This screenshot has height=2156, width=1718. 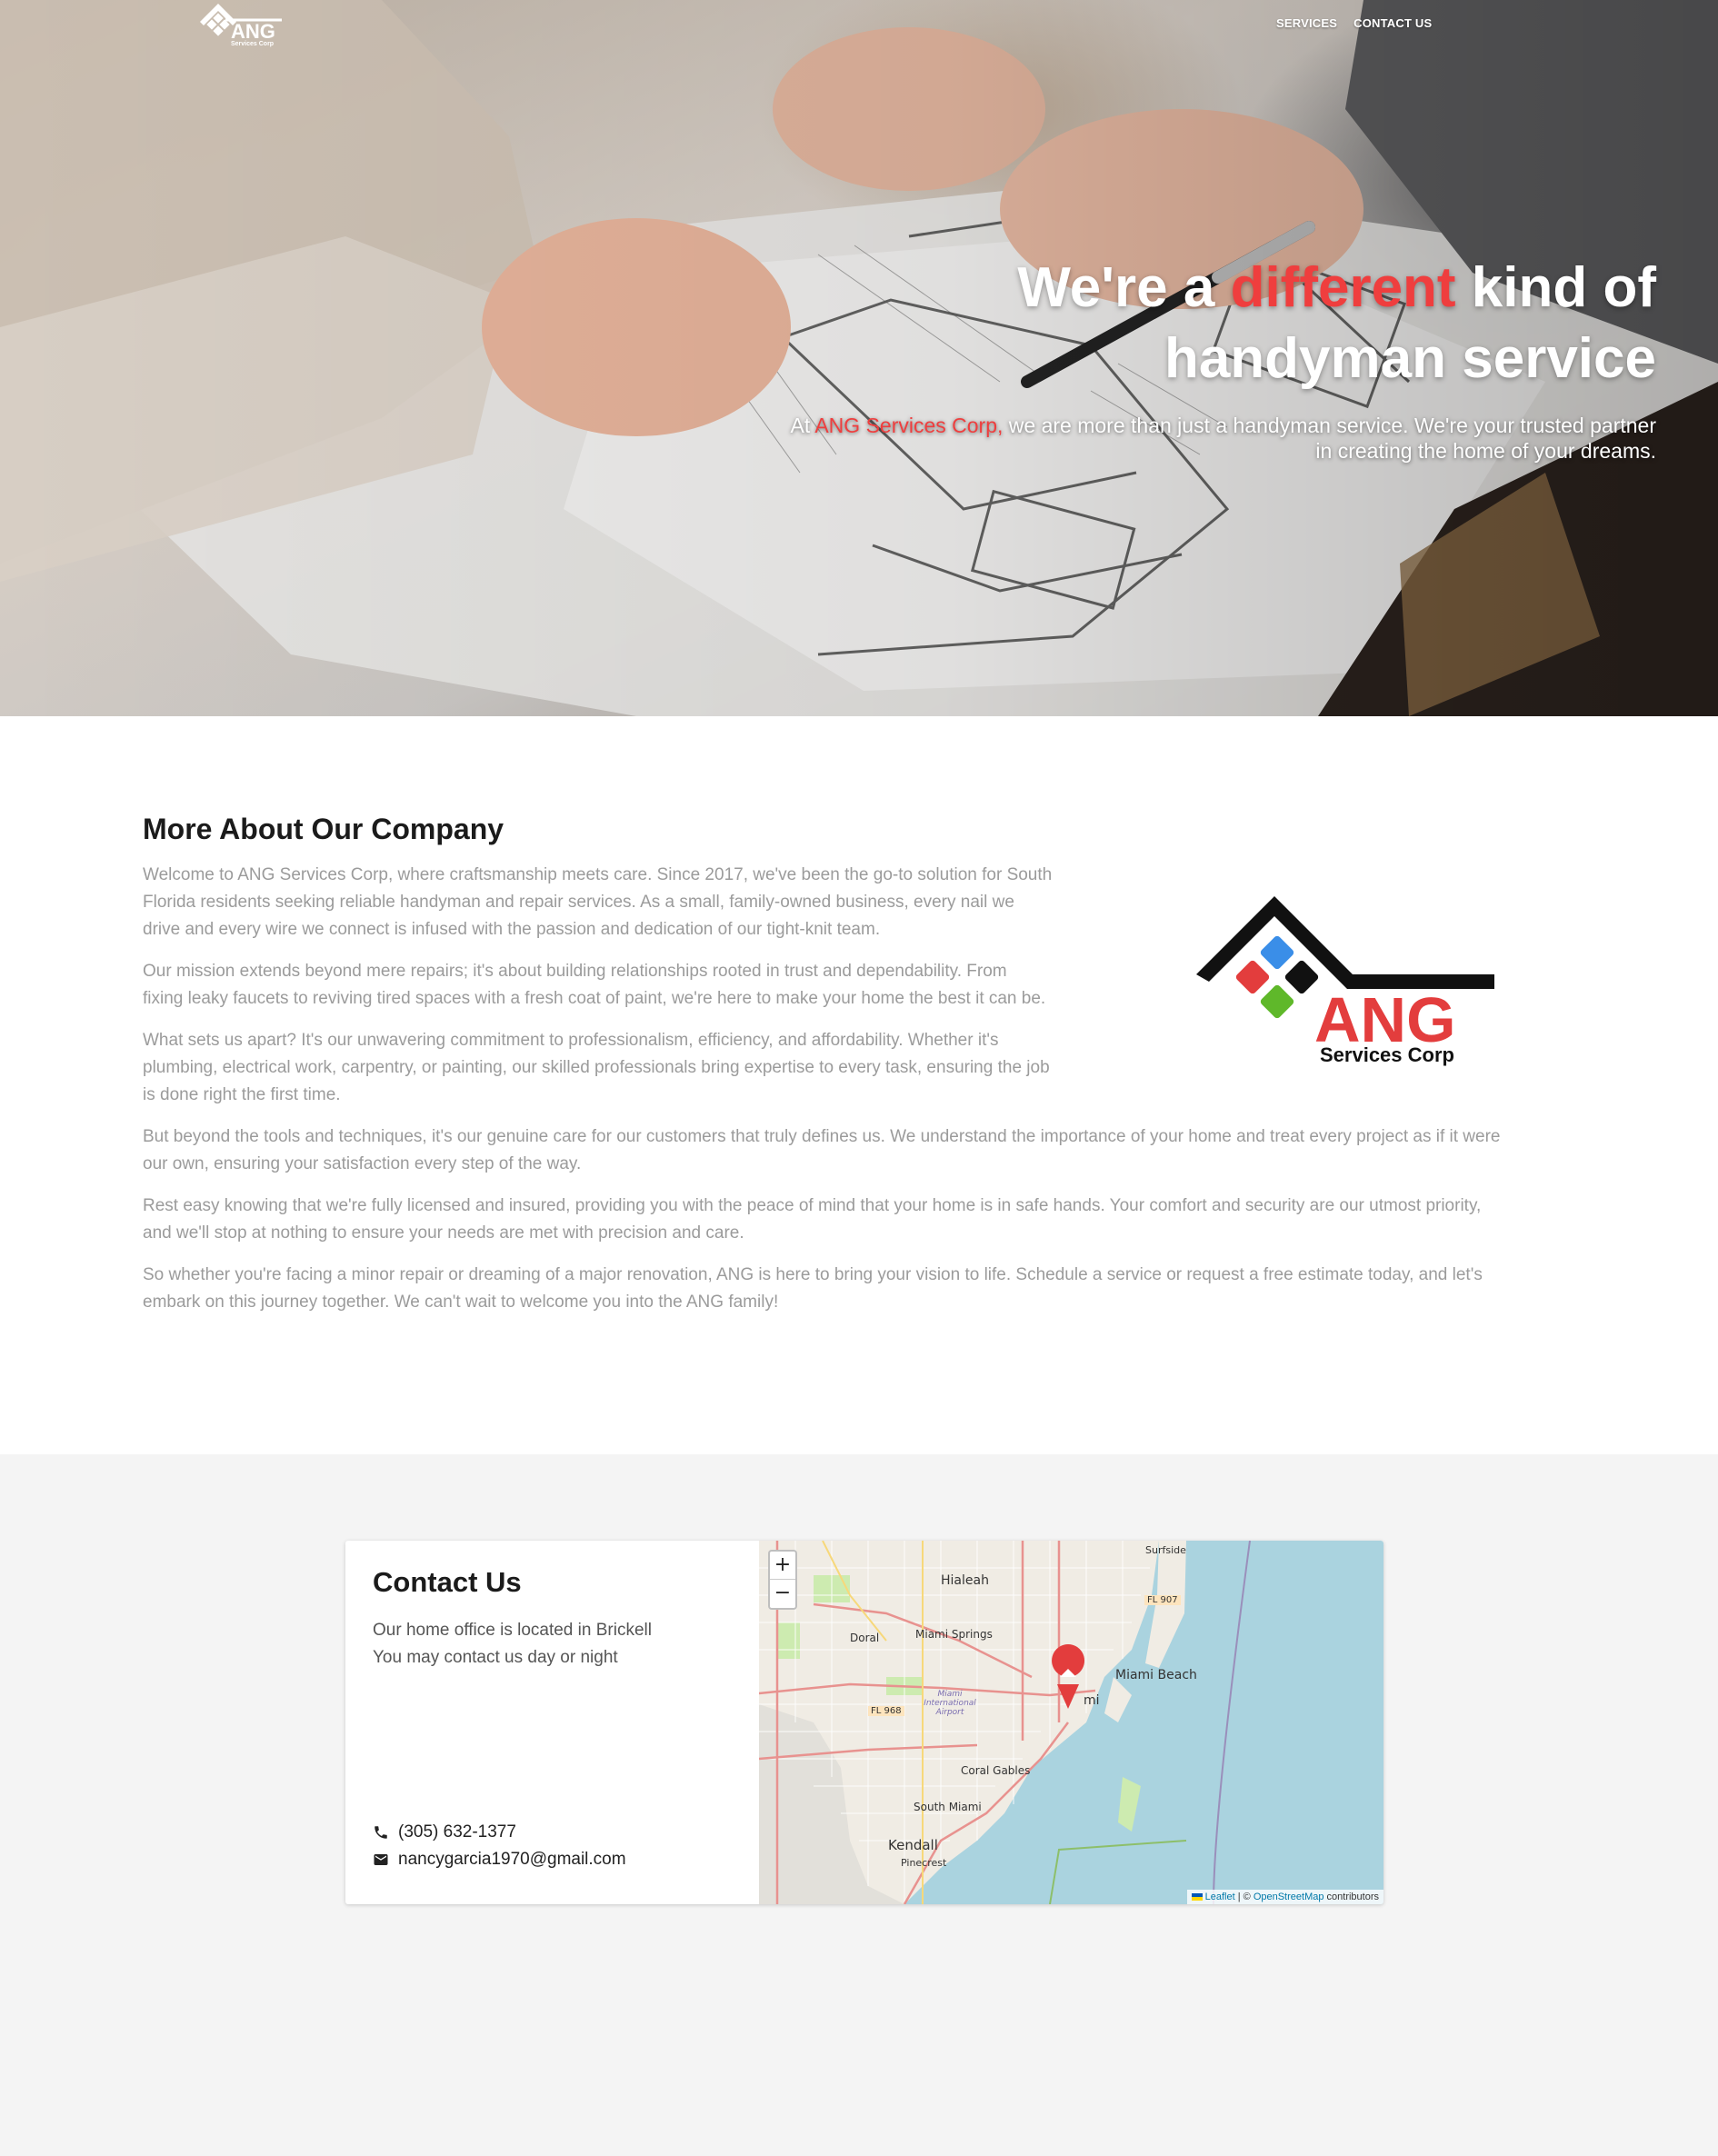 I want to click on nav-link-services: SERVICES, so click(x=1306, y=23).